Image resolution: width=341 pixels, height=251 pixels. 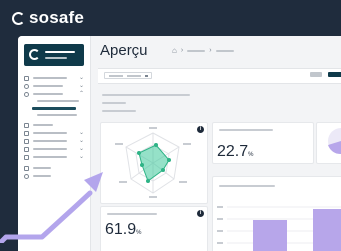 I want to click on bar-chart, so click(x=279, y=228).